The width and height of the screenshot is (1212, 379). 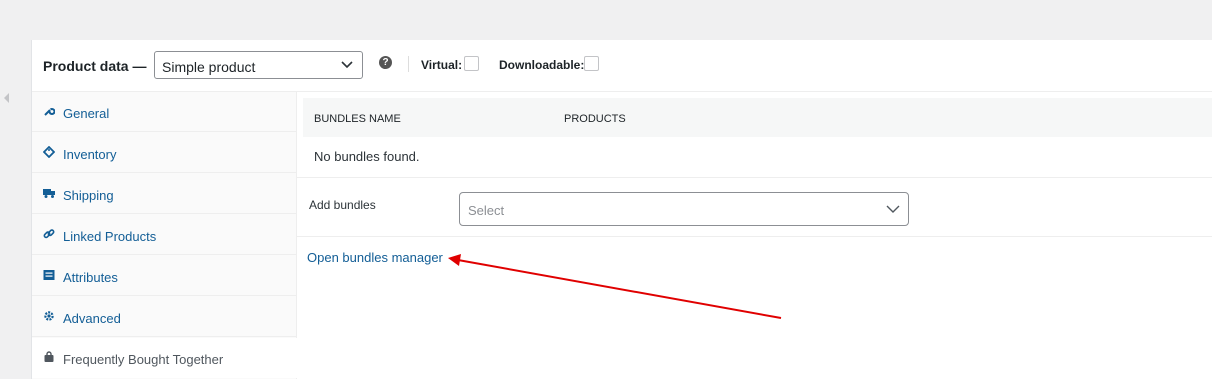 What do you see at coordinates (49, 275) in the screenshot?
I see `list-icon` at bounding box center [49, 275].